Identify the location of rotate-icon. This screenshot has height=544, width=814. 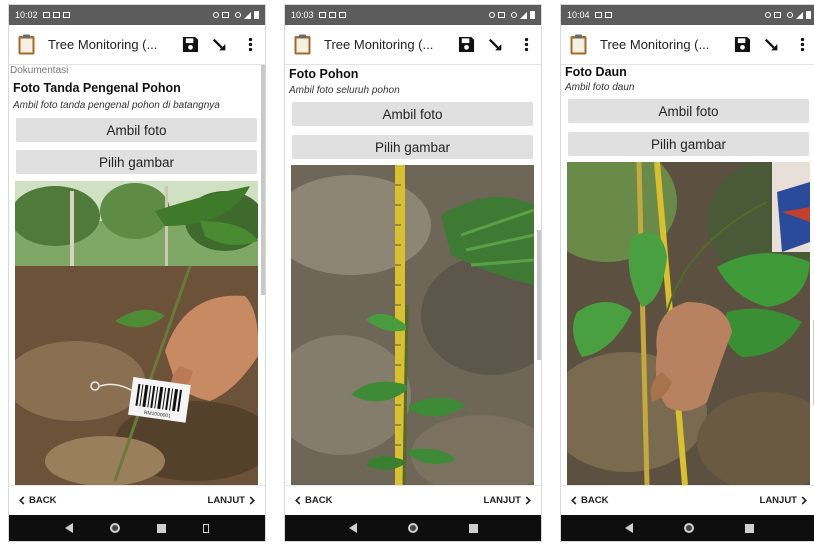
(205, 528).